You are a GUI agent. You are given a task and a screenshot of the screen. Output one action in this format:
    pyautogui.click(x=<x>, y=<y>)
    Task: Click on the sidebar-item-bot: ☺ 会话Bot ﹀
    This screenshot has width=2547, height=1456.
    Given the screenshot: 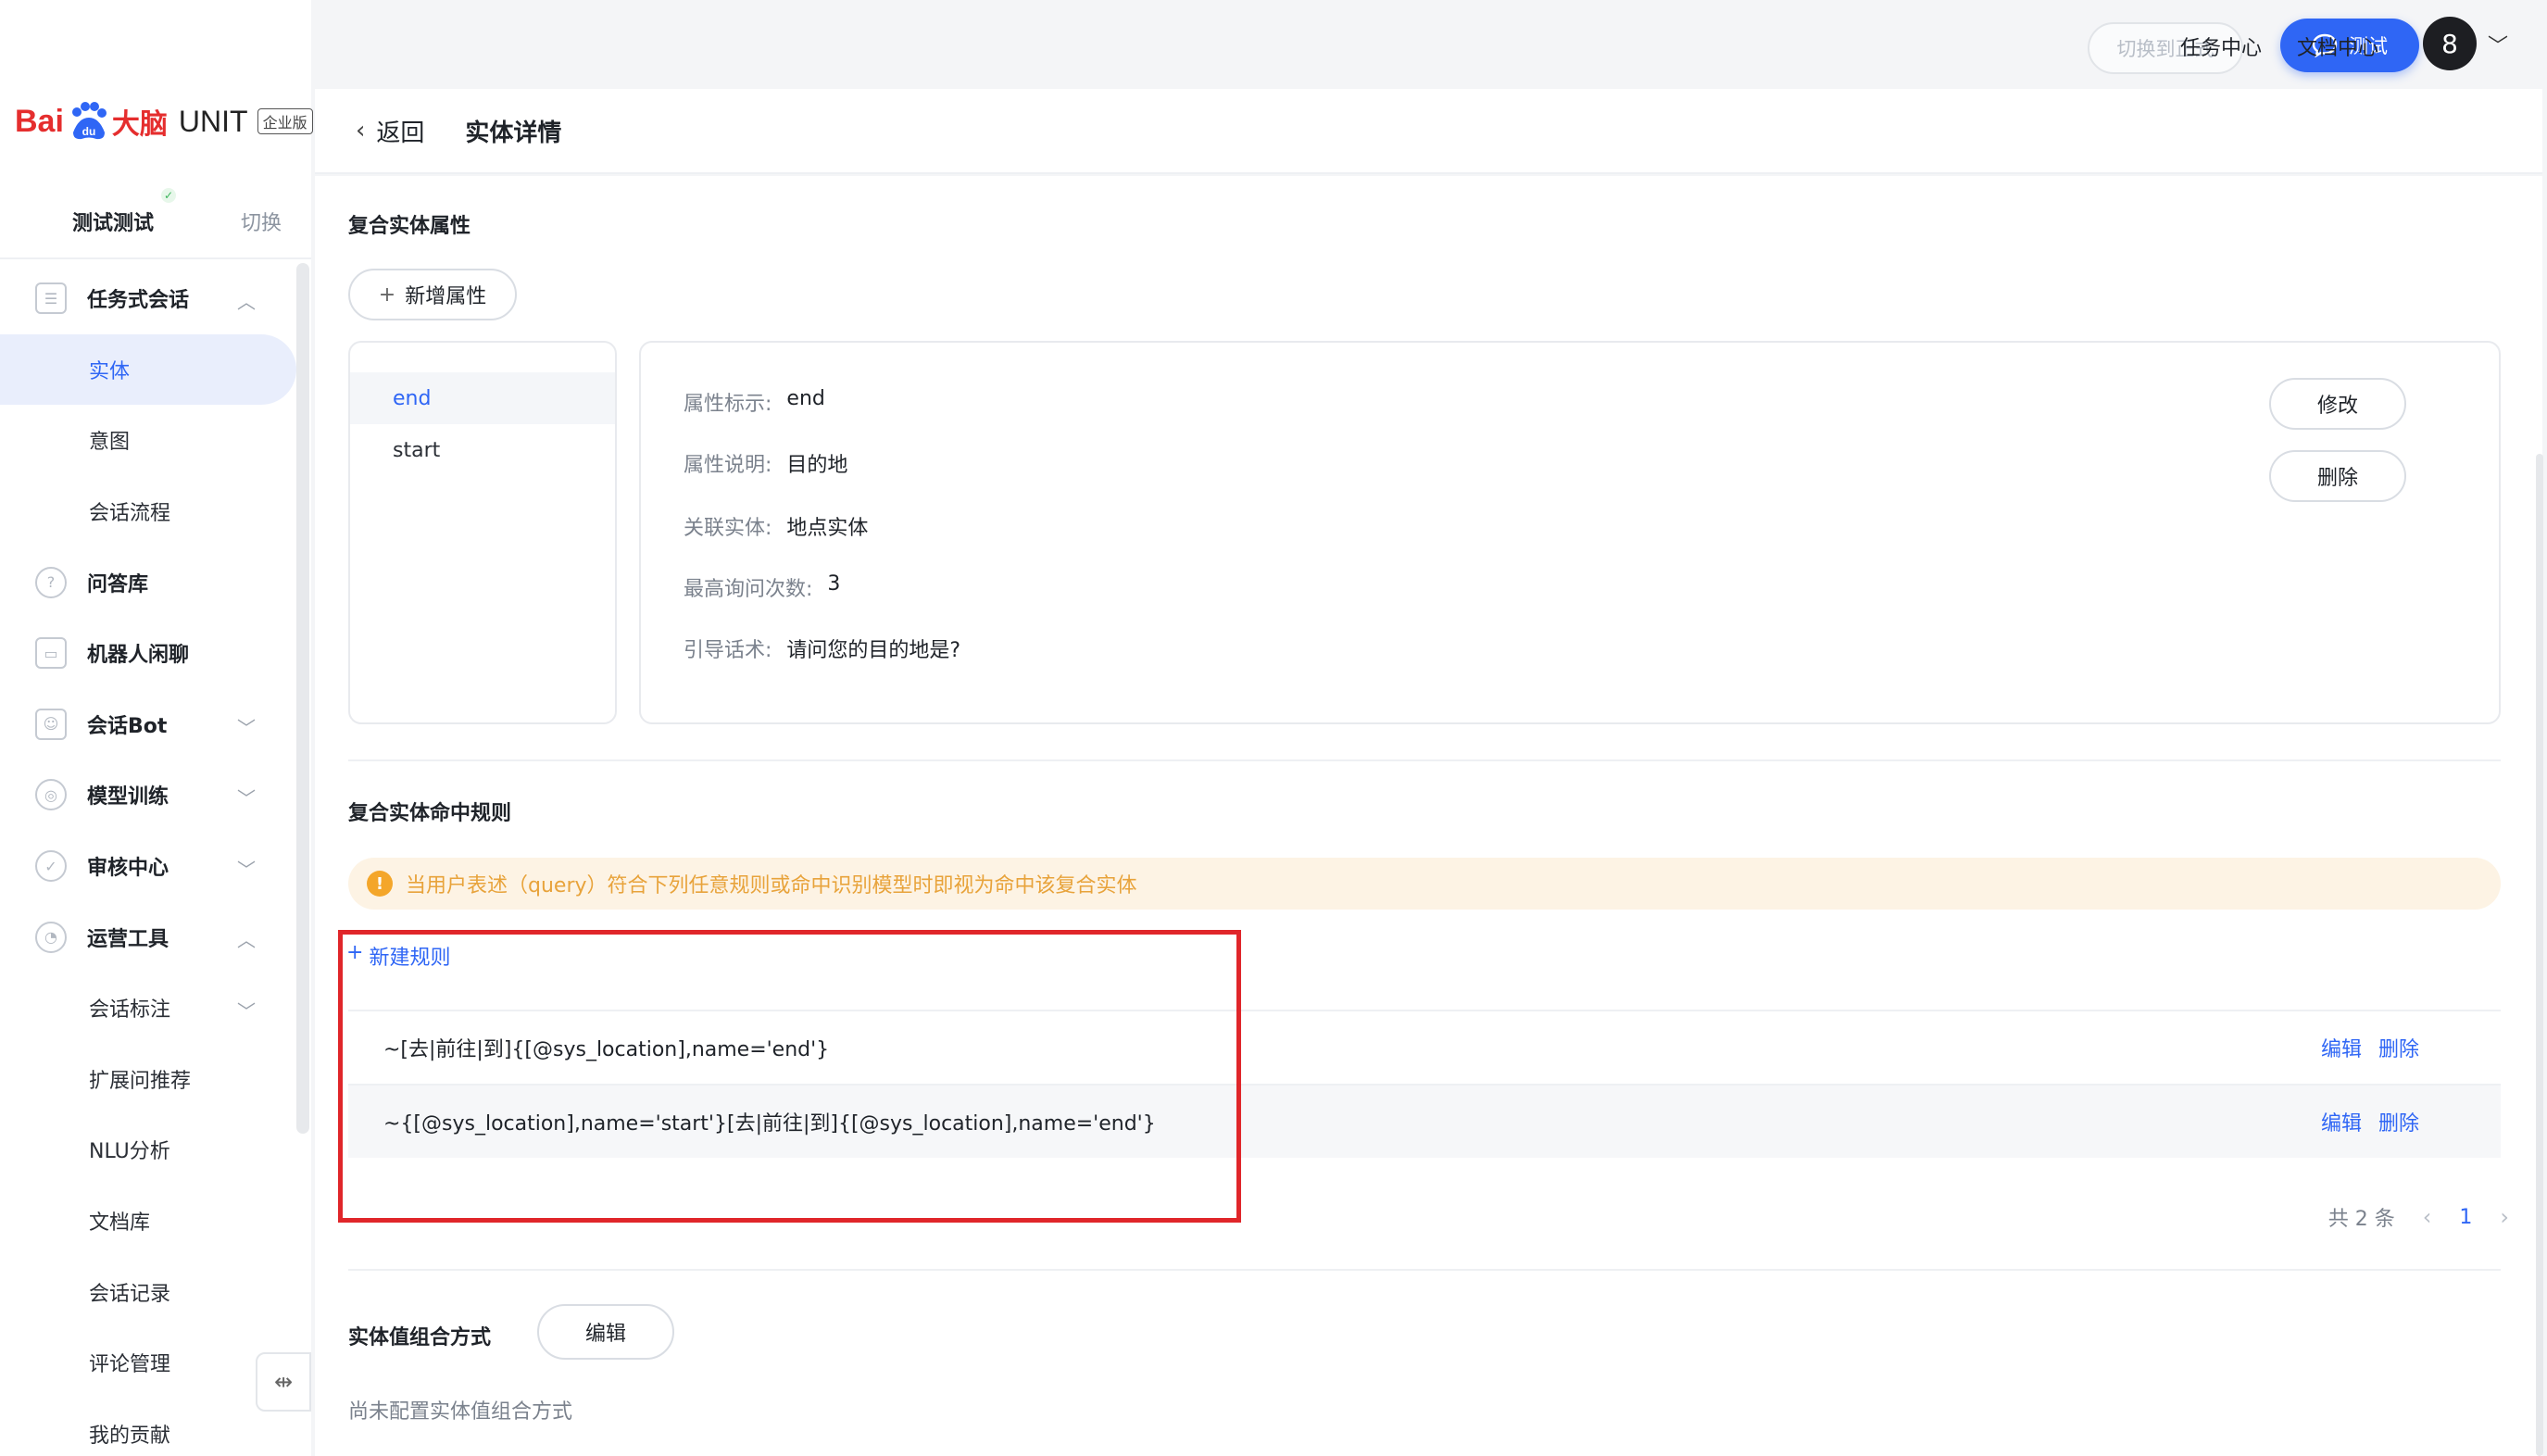 What is the action you would take?
    pyautogui.click(x=148, y=724)
    